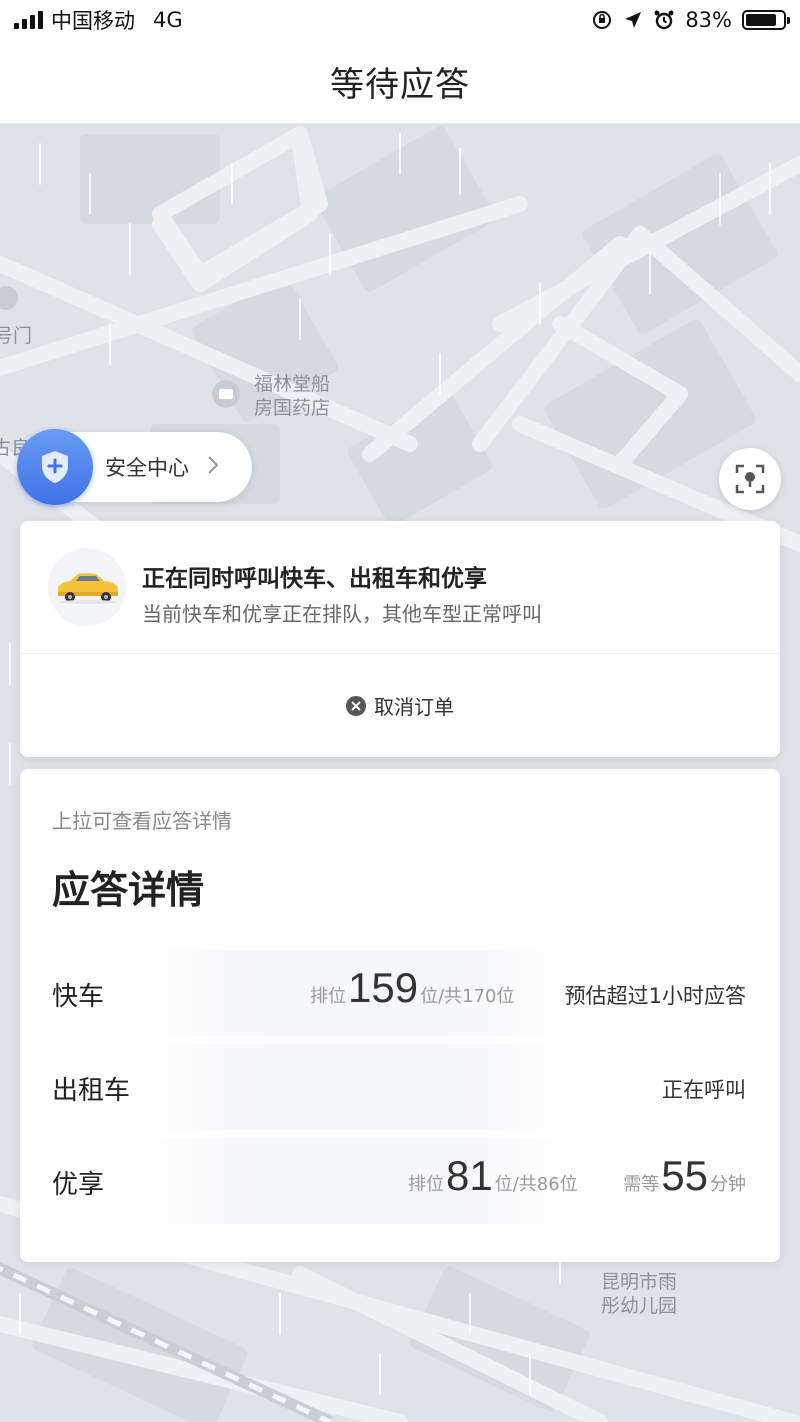 Image resolution: width=800 pixels, height=1422 pixels. Describe the element at coordinates (168, 20) in the screenshot. I see `network-type: 4G` at that location.